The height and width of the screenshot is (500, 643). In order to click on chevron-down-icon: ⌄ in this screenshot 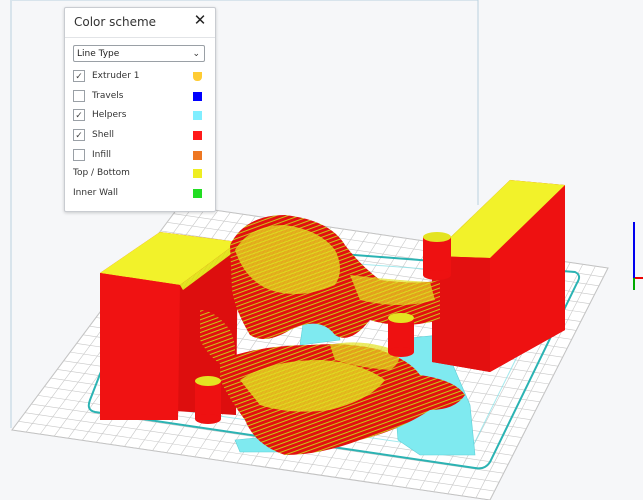, I will do `click(196, 54)`.